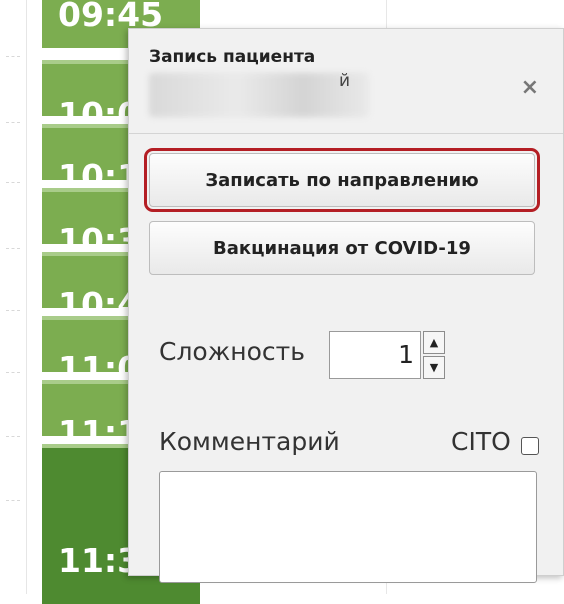 This screenshot has height=604, width=564. What do you see at coordinates (13, 297) in the screenshot?
I see `schedule-gutter` at bounding box center [13, 297].